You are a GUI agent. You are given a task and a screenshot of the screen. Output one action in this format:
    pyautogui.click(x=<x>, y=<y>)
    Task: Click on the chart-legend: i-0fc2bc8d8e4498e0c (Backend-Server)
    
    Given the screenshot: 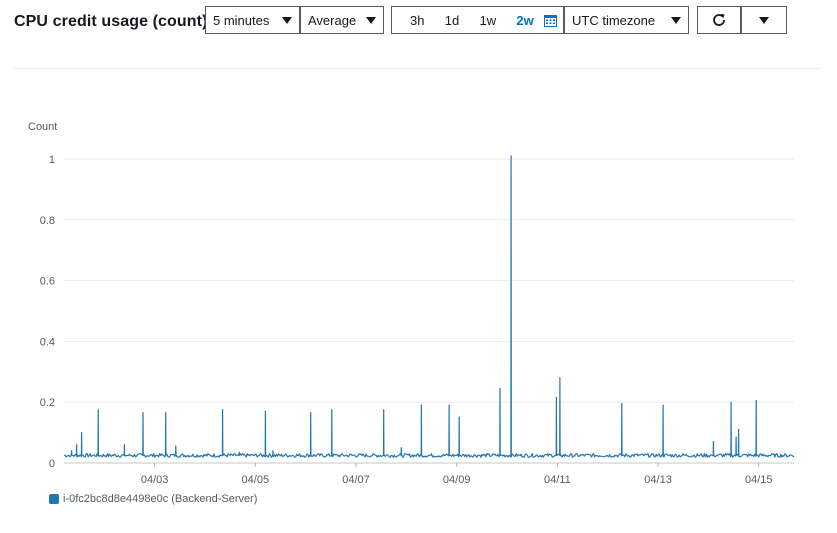 What is the action you would take?
    pyautogui.click(x=153, y=499)
    